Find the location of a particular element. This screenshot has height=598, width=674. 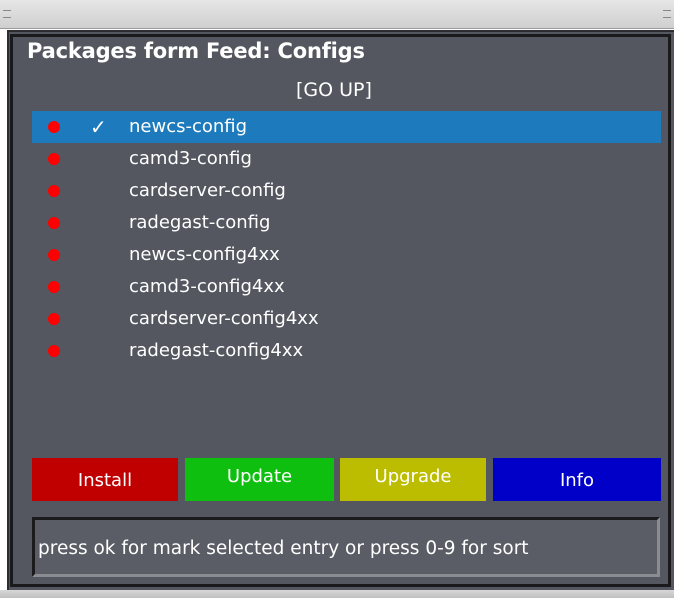

upgrade-button-label: Upgrade is located at coordinates (413, 476).